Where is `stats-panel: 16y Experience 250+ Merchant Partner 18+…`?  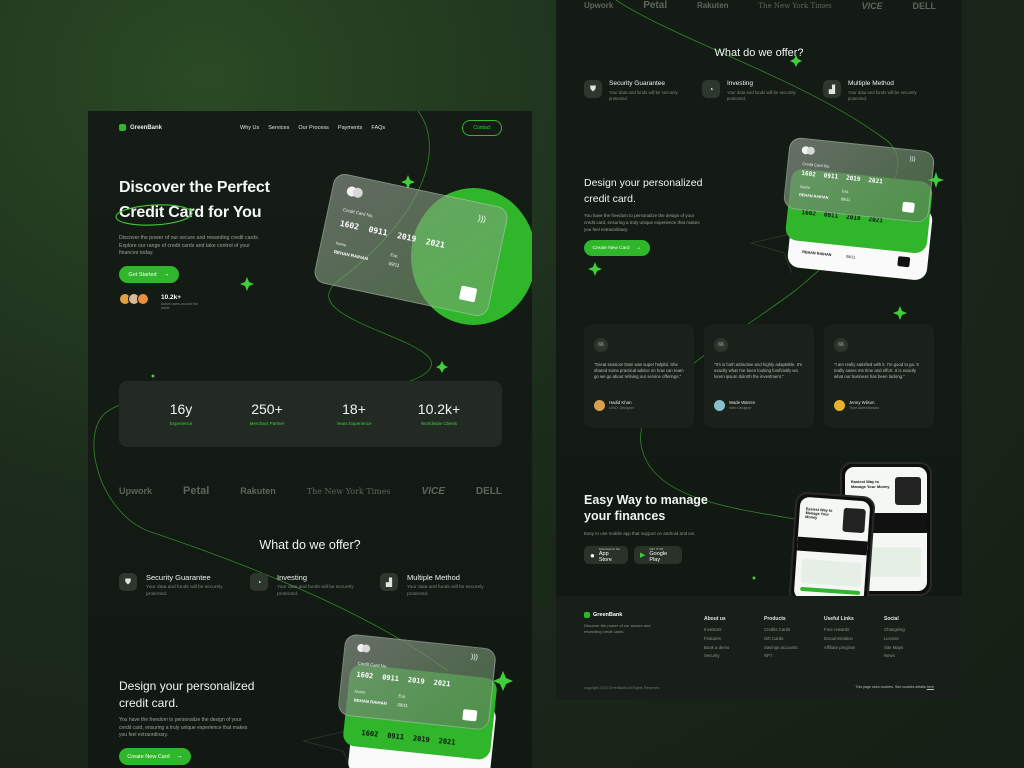
stats-panel: 16y Experience 250+ Merchant Partner 18+… is located at coordinates (310, 414).